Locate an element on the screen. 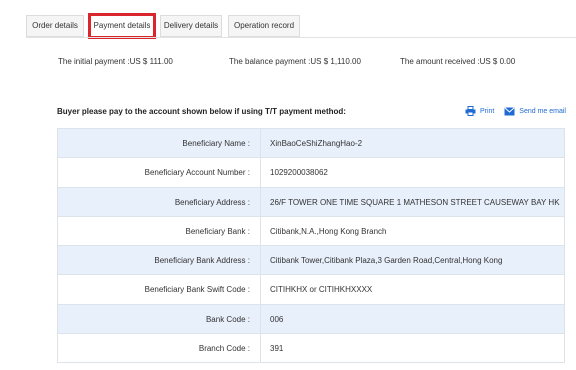  tab-operation-record: Operation record is located at coordinates (264, 26).